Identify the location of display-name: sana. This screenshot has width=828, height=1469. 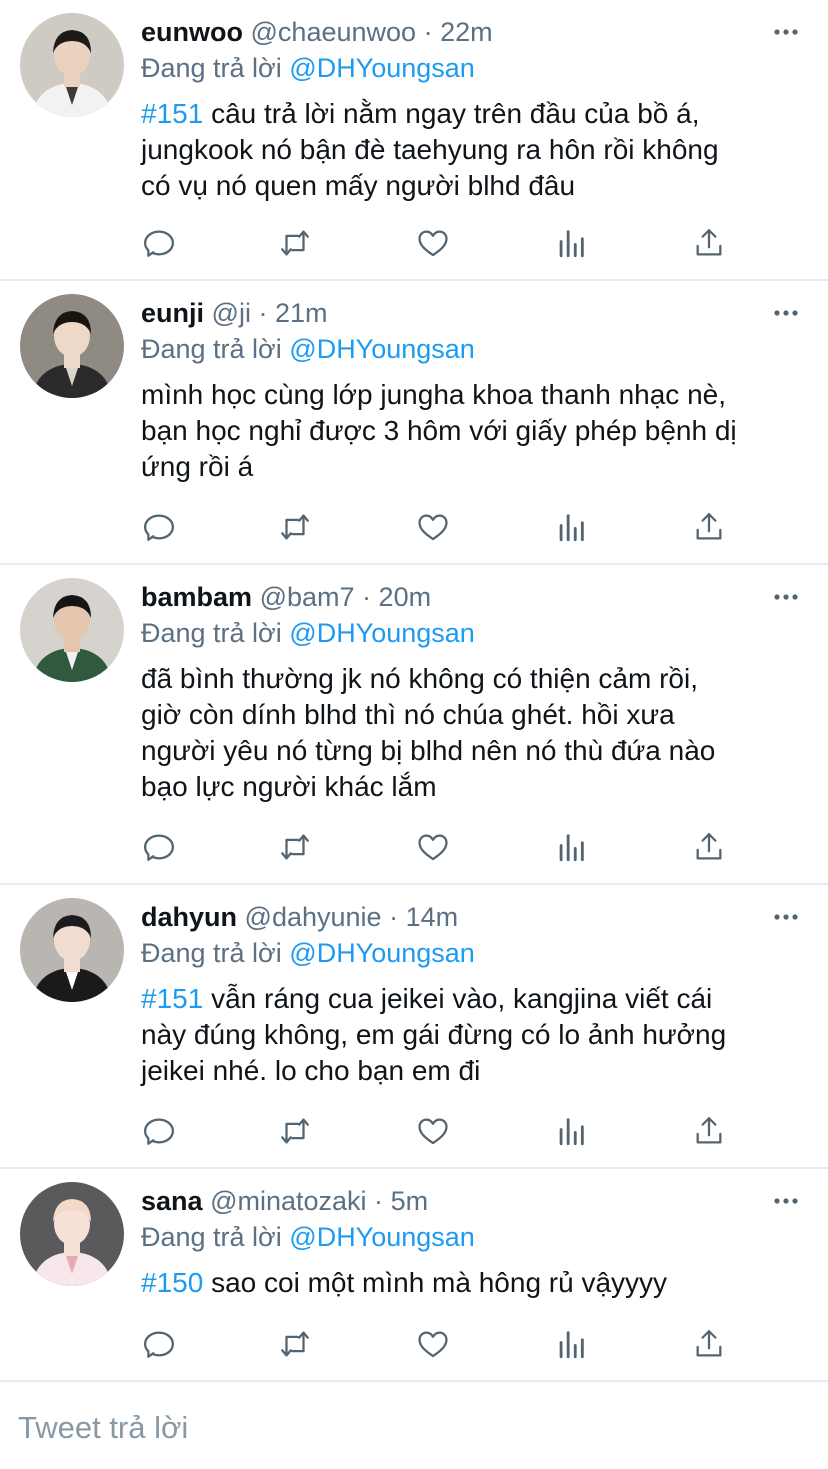
(172, 1201).